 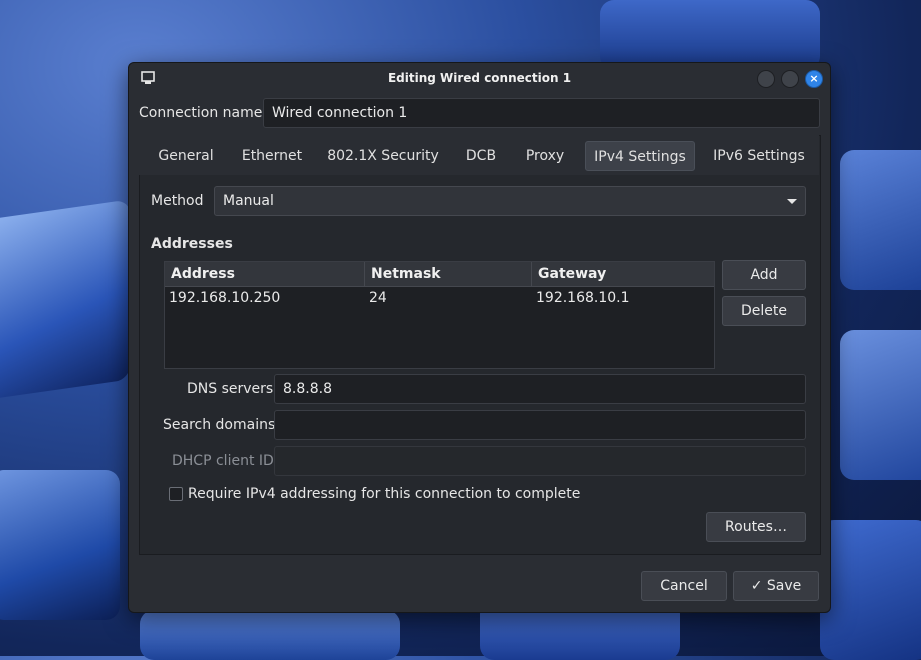 I want to click on tab-dcb: DCB, so click(x=481, y=156).